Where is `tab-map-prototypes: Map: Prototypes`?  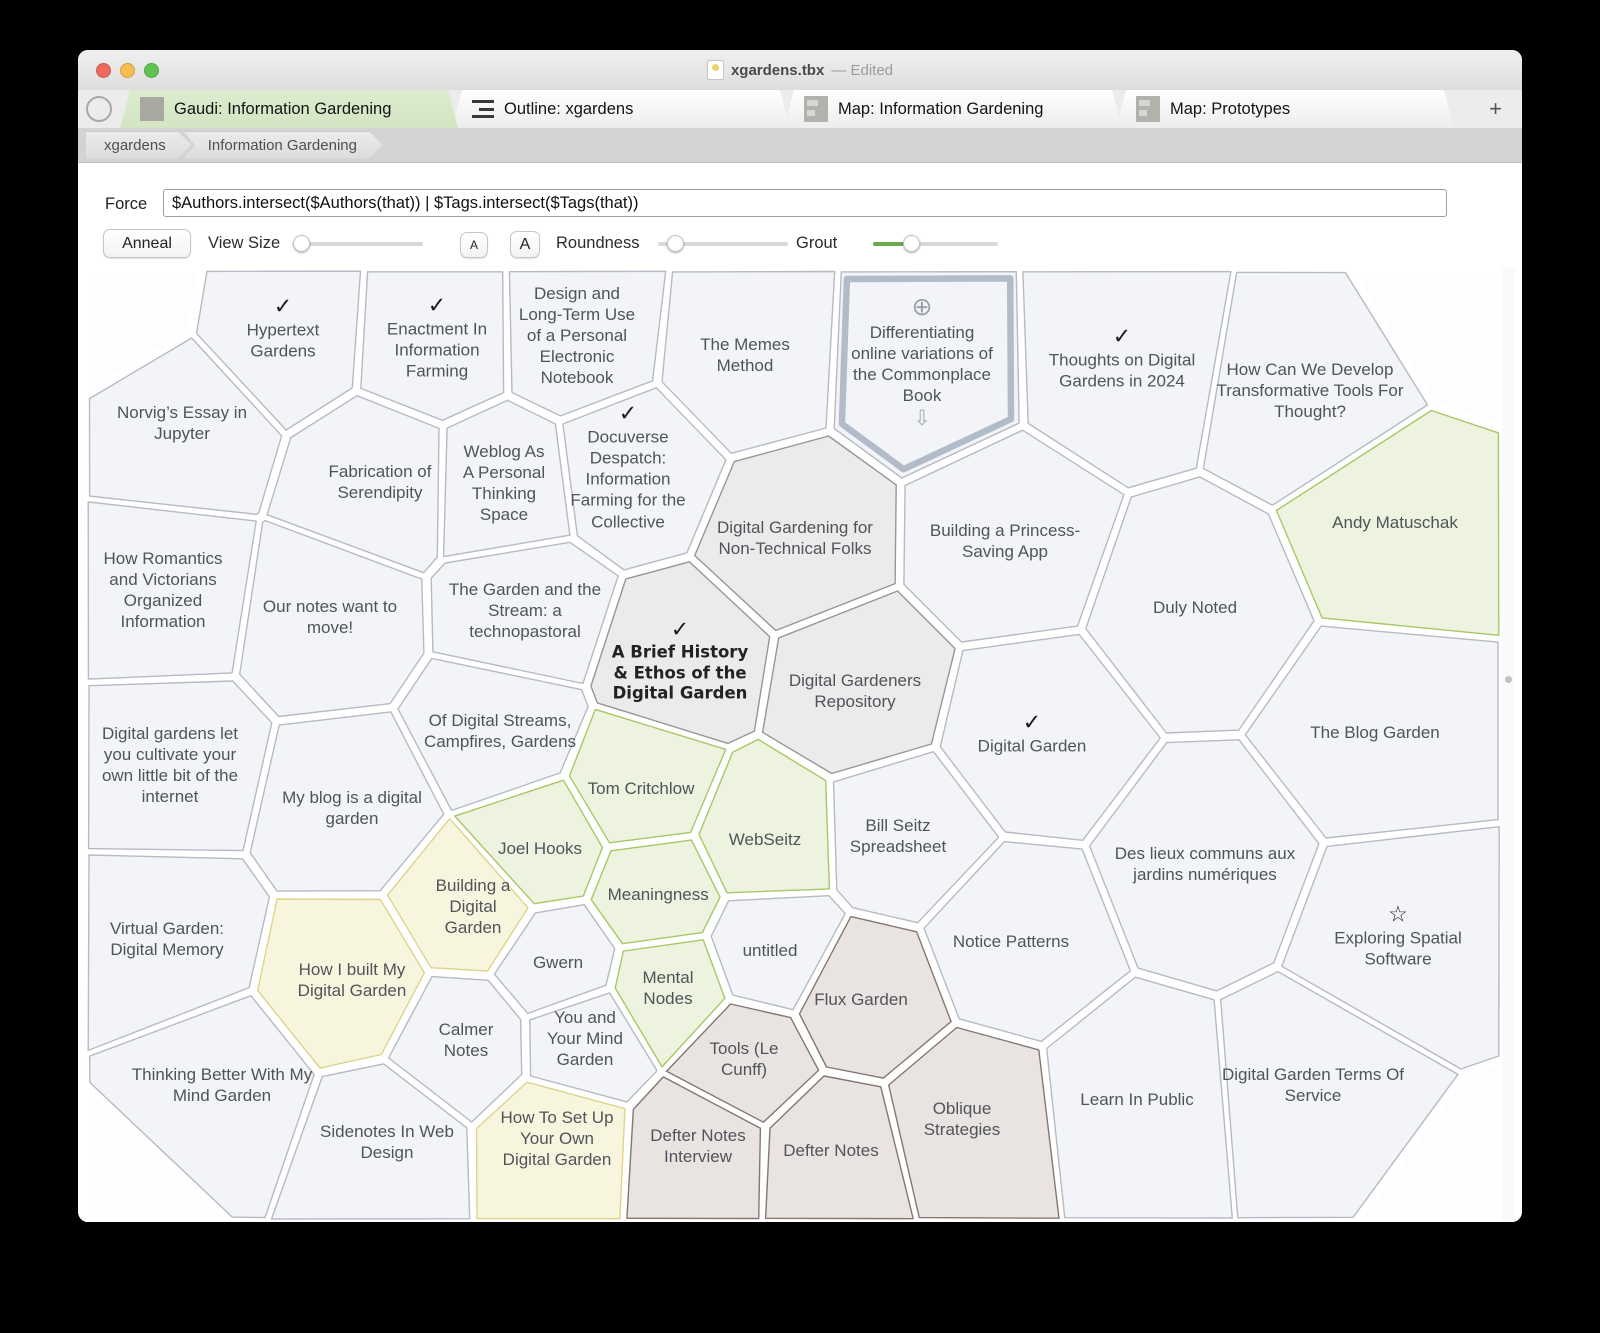 tab-map-prototypes: Map: Prototypes is located at coordinates (1285, 109).